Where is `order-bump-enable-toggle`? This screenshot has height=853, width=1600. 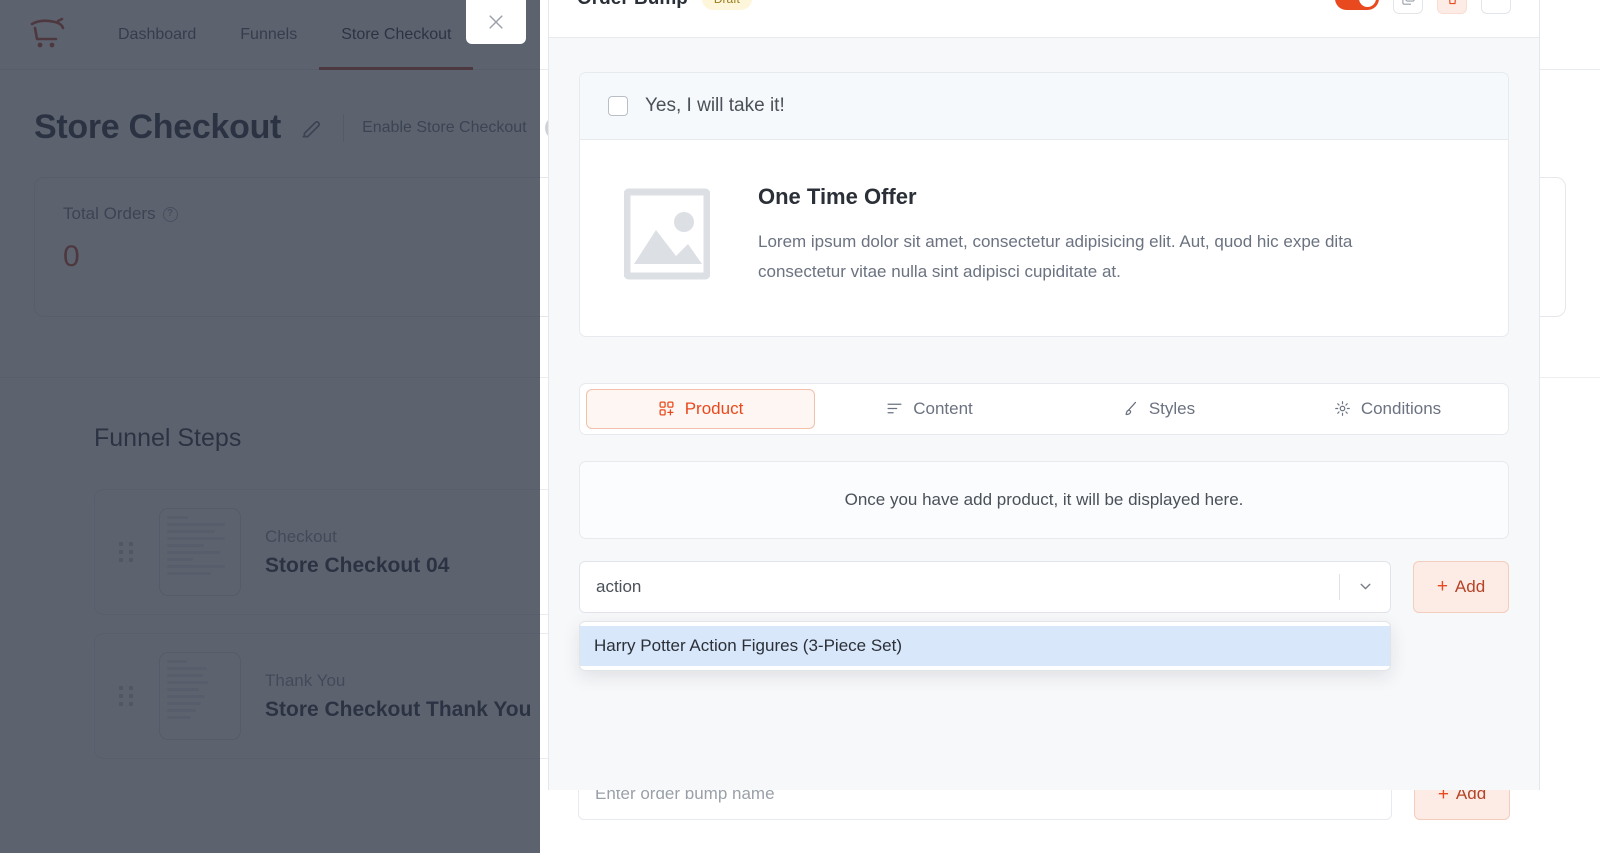
order-bump-enable-toggle is located at coordinates (1357, 5).